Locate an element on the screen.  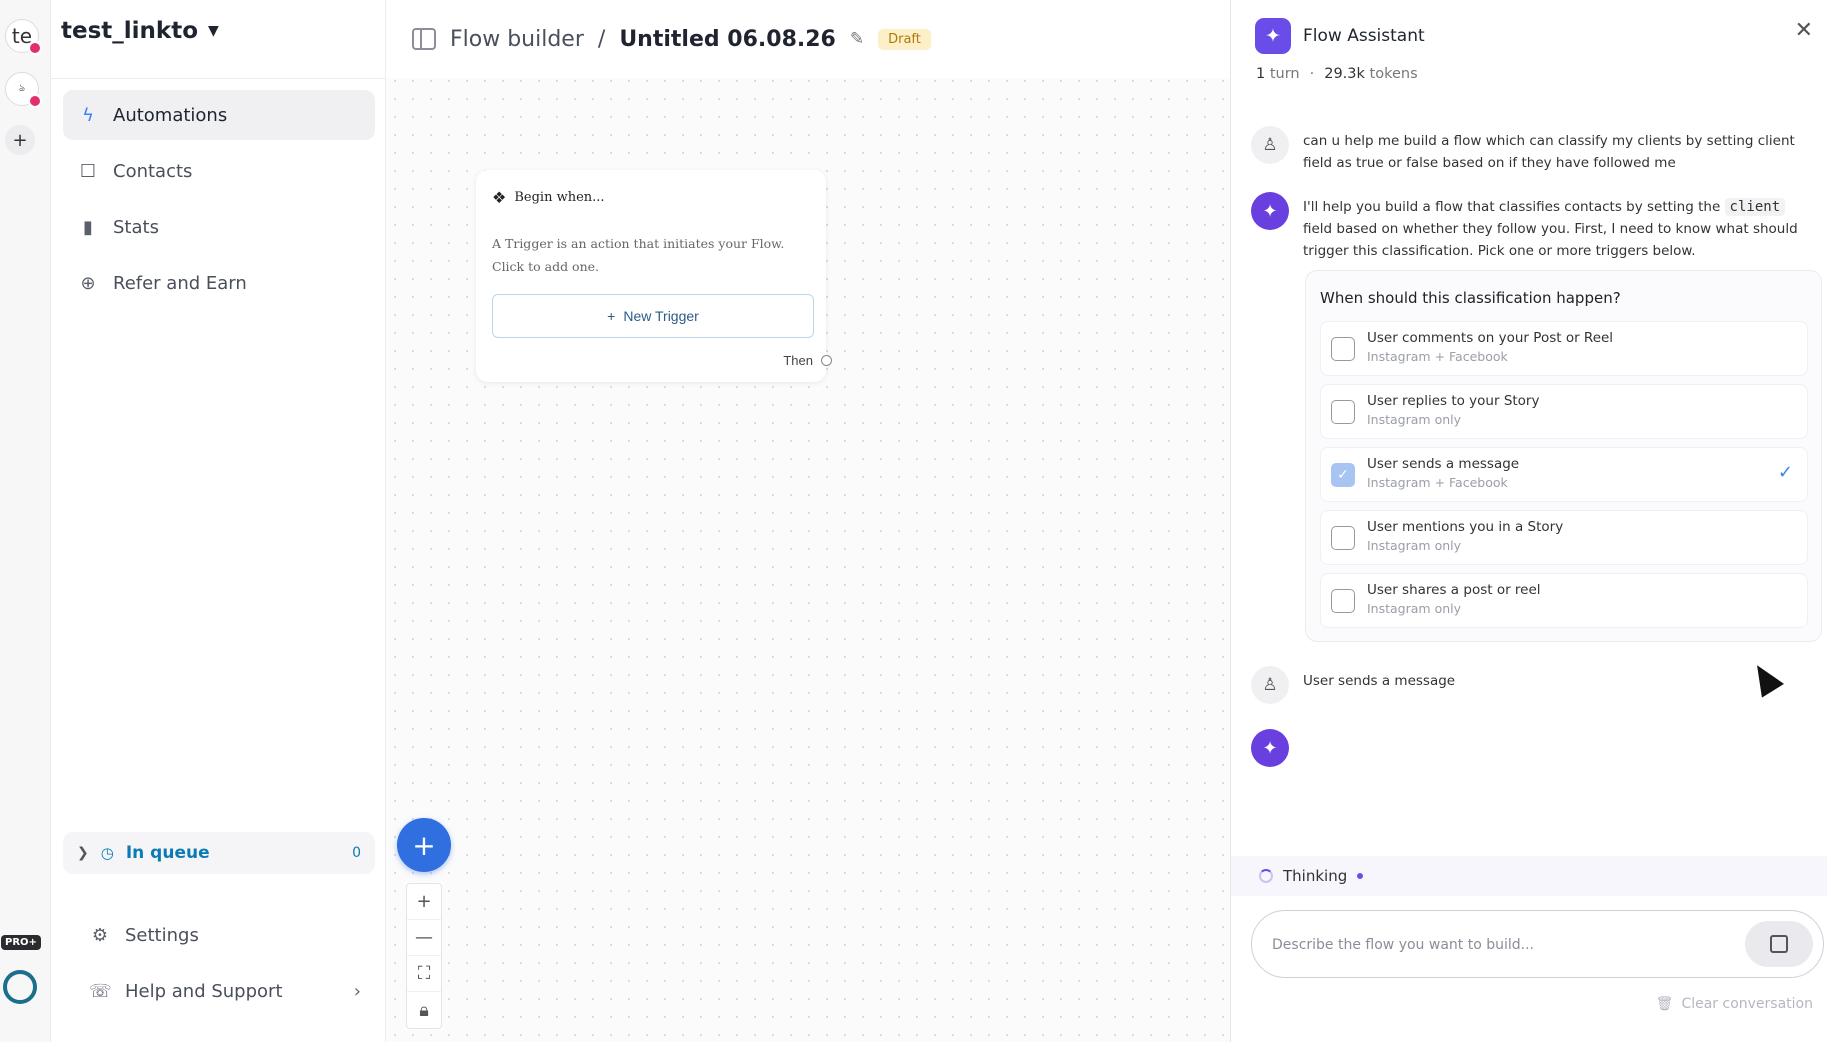
user-avatar-icon: ♙ is located at coordinates (1270, 685).